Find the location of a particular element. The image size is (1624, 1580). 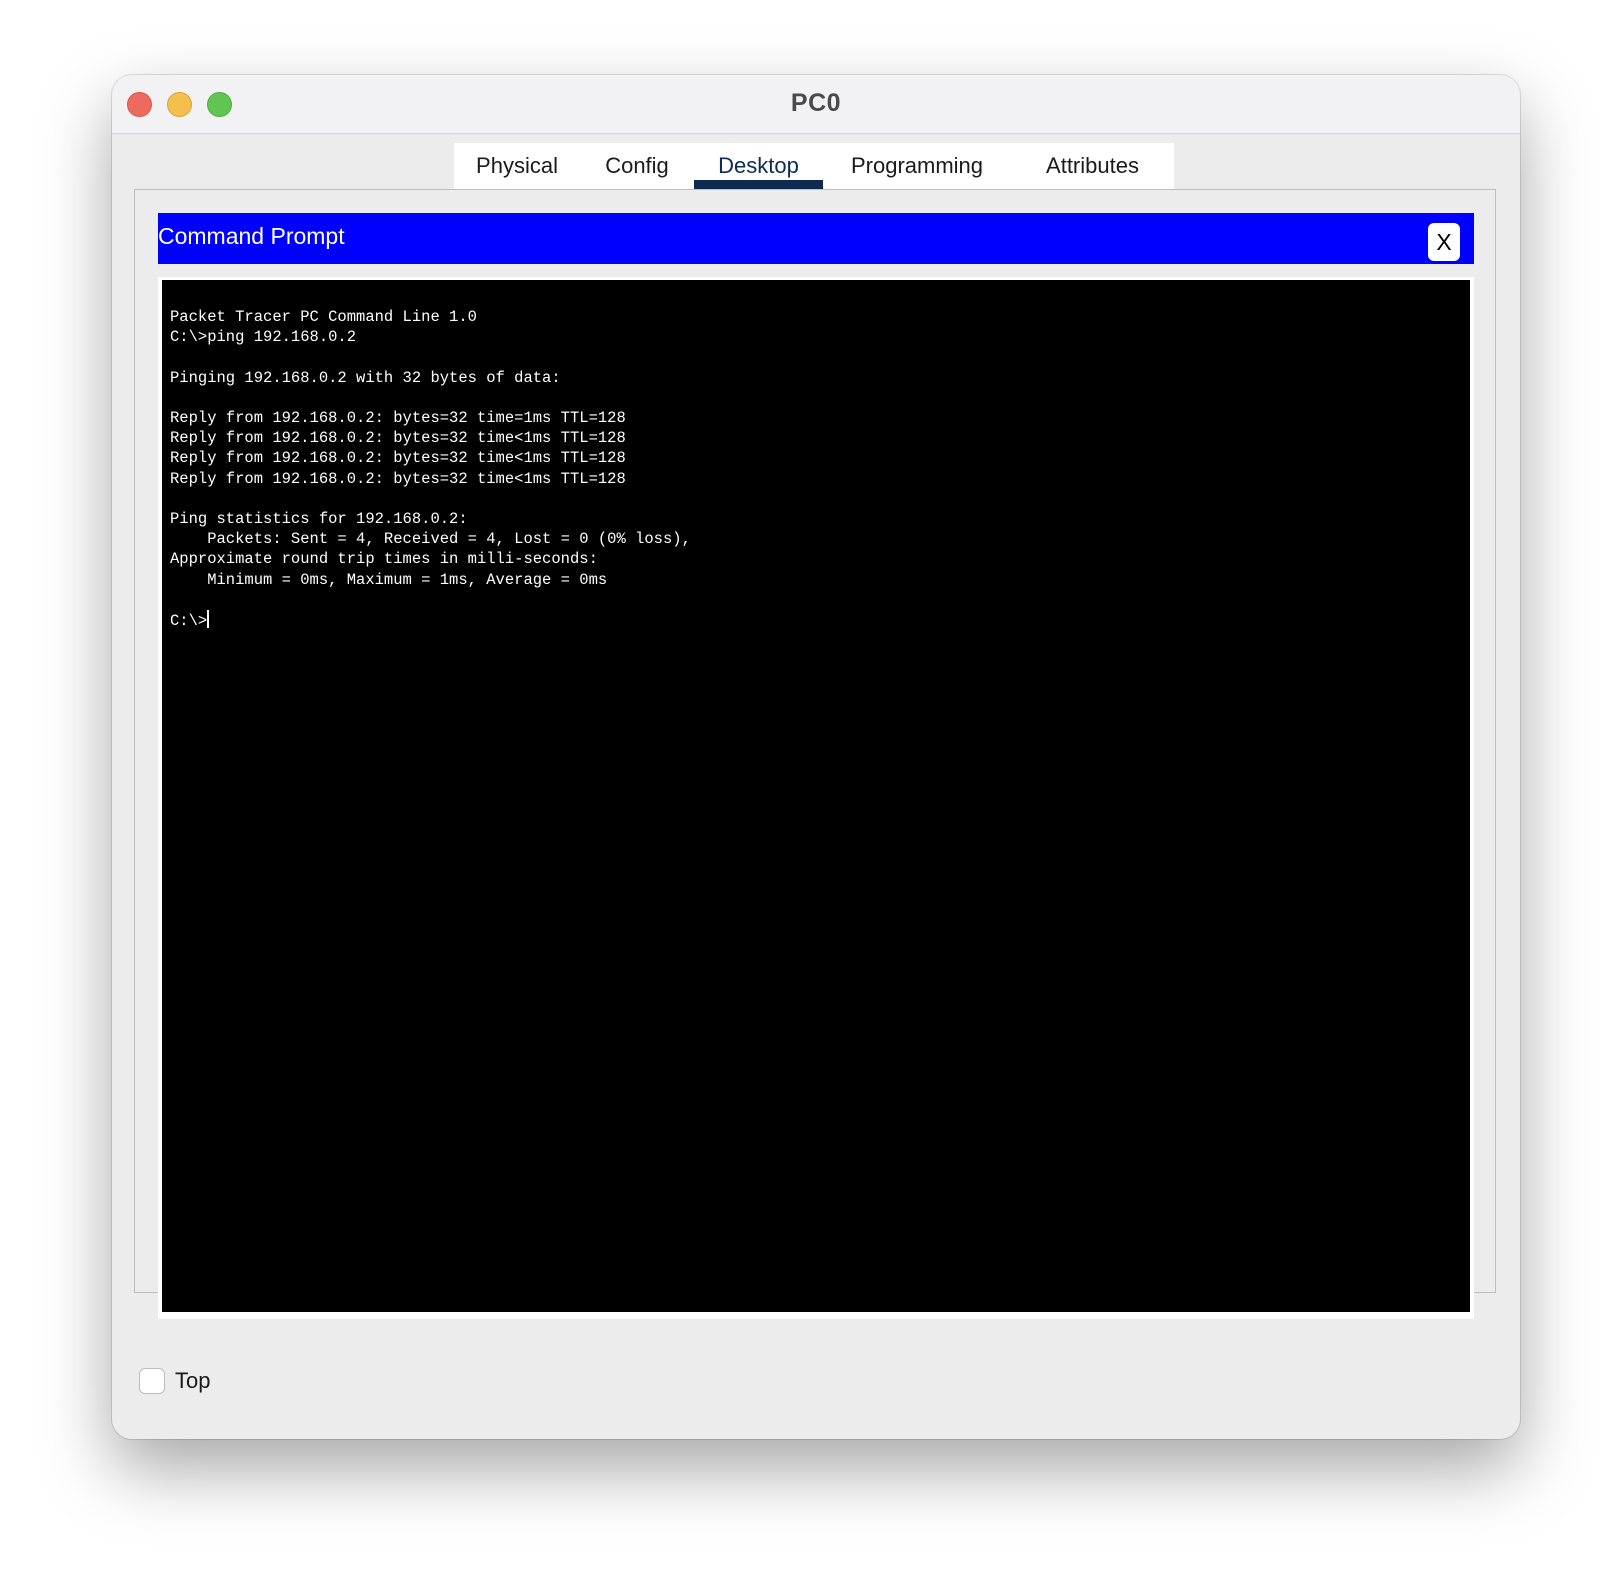

tab-attributes: Attributes is located at coordinates (1092, 166).